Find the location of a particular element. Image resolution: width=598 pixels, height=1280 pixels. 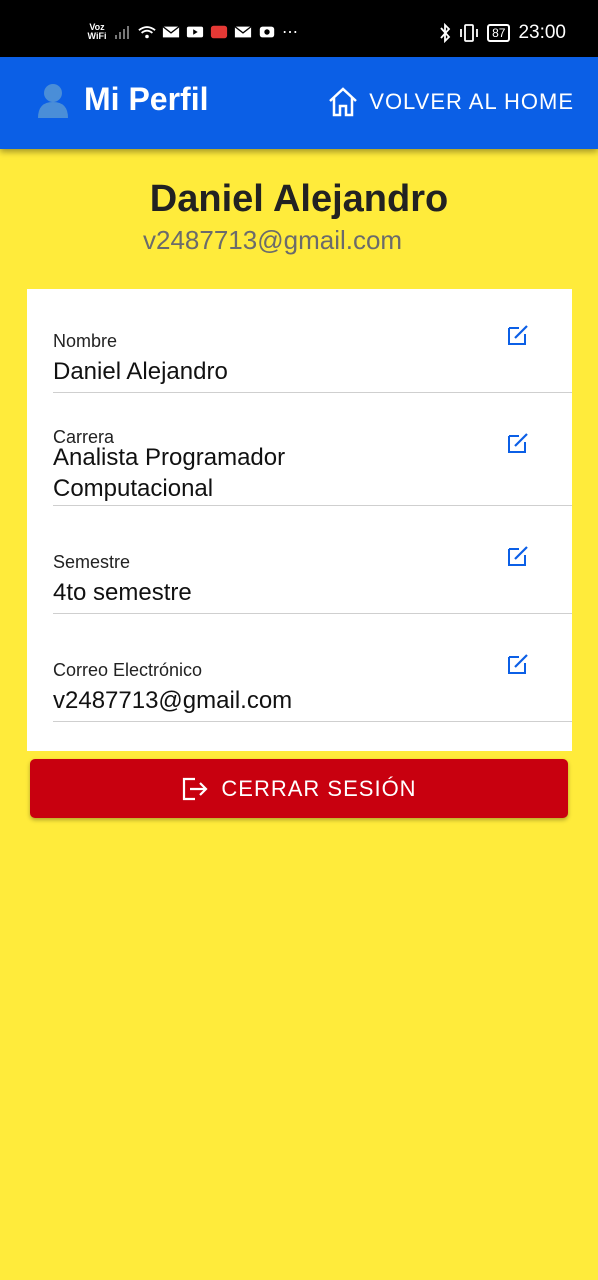

profile-email: v2487713@gmail.com is located at coordinates (273, 240).